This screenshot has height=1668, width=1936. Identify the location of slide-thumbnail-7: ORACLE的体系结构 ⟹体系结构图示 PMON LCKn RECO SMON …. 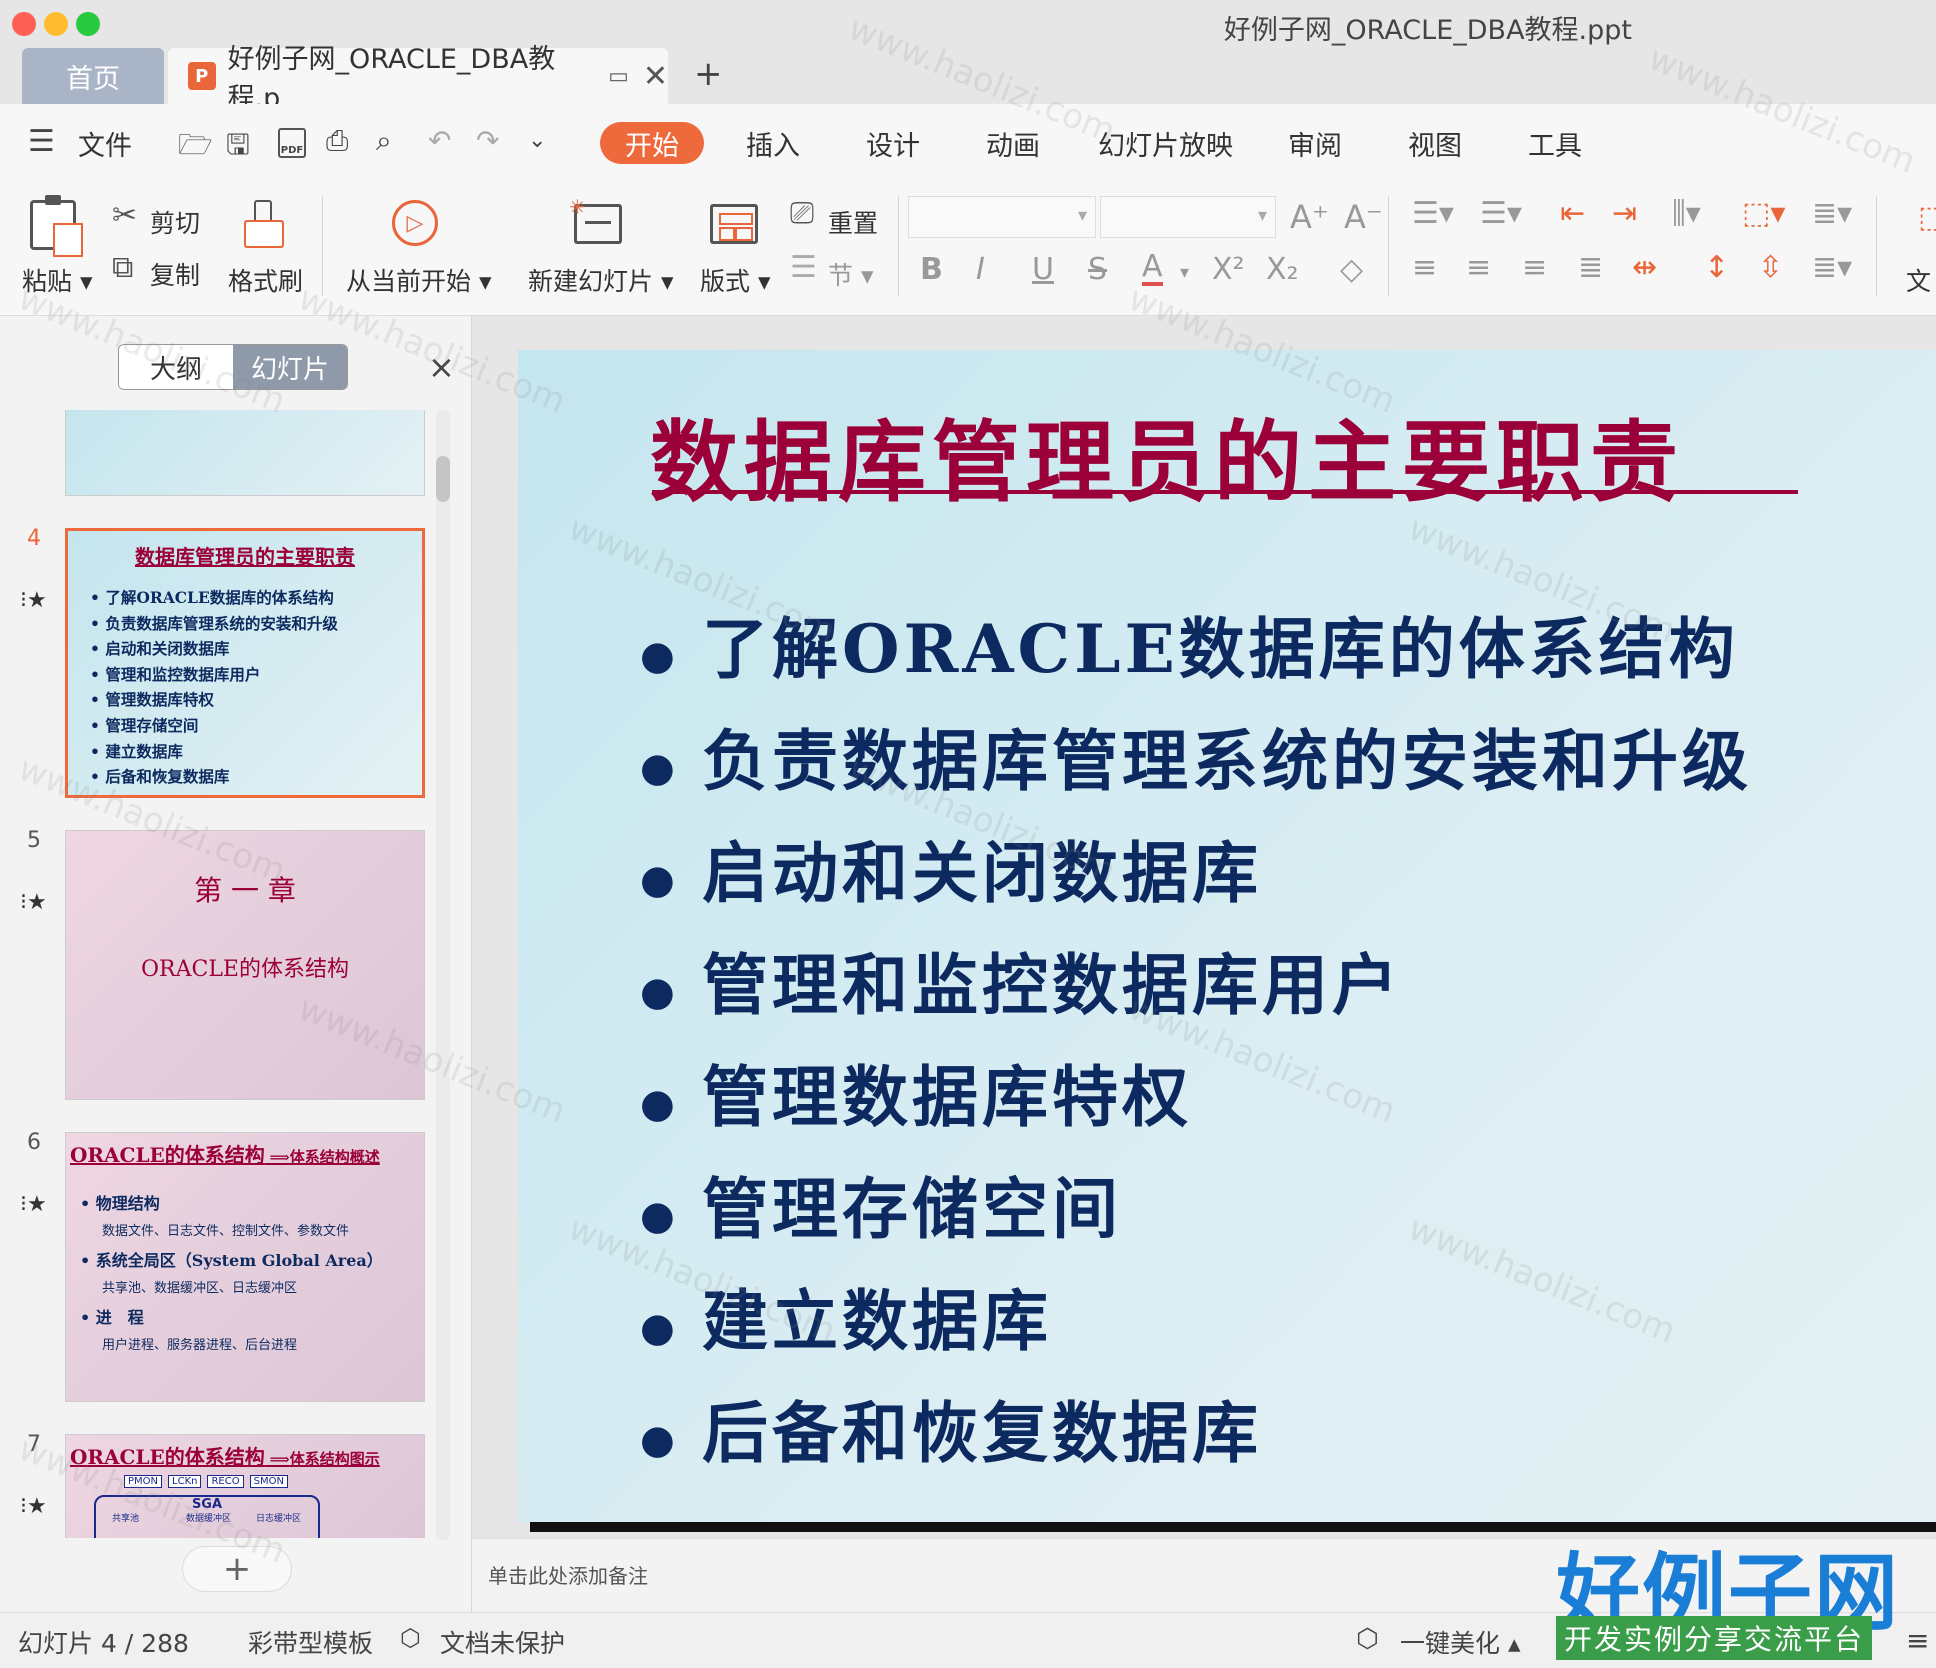
(245, 1486).